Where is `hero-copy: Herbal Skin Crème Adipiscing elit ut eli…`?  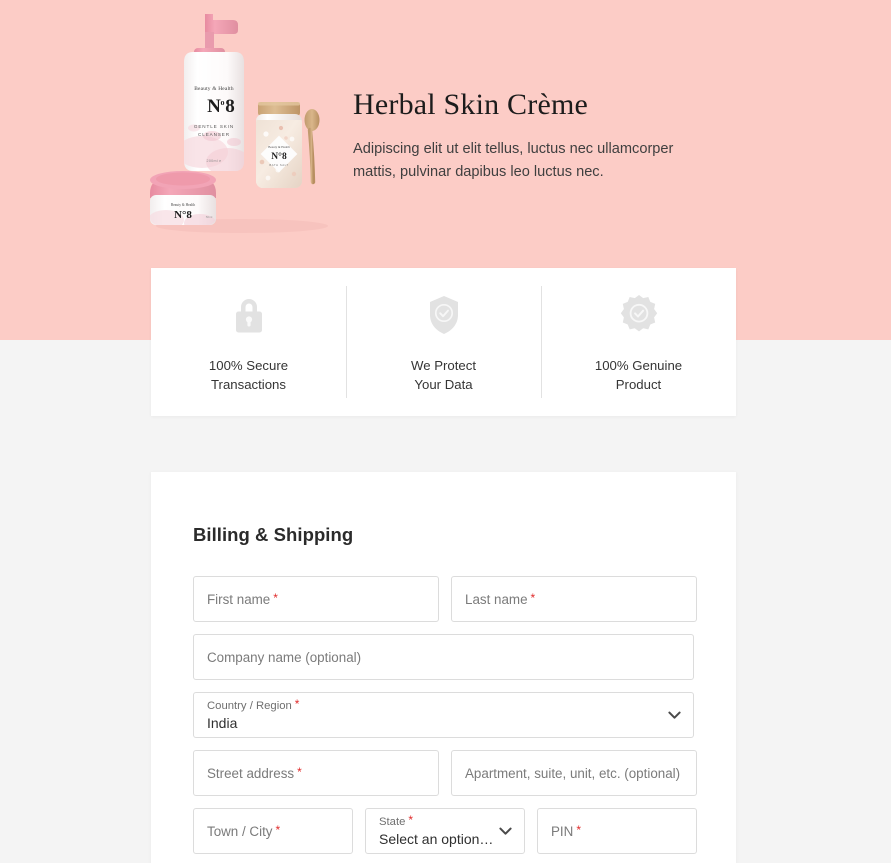 hero-copy: Herbal Skin Crème Adipiscing elit ut eli… is located at coordinates (533, 136).